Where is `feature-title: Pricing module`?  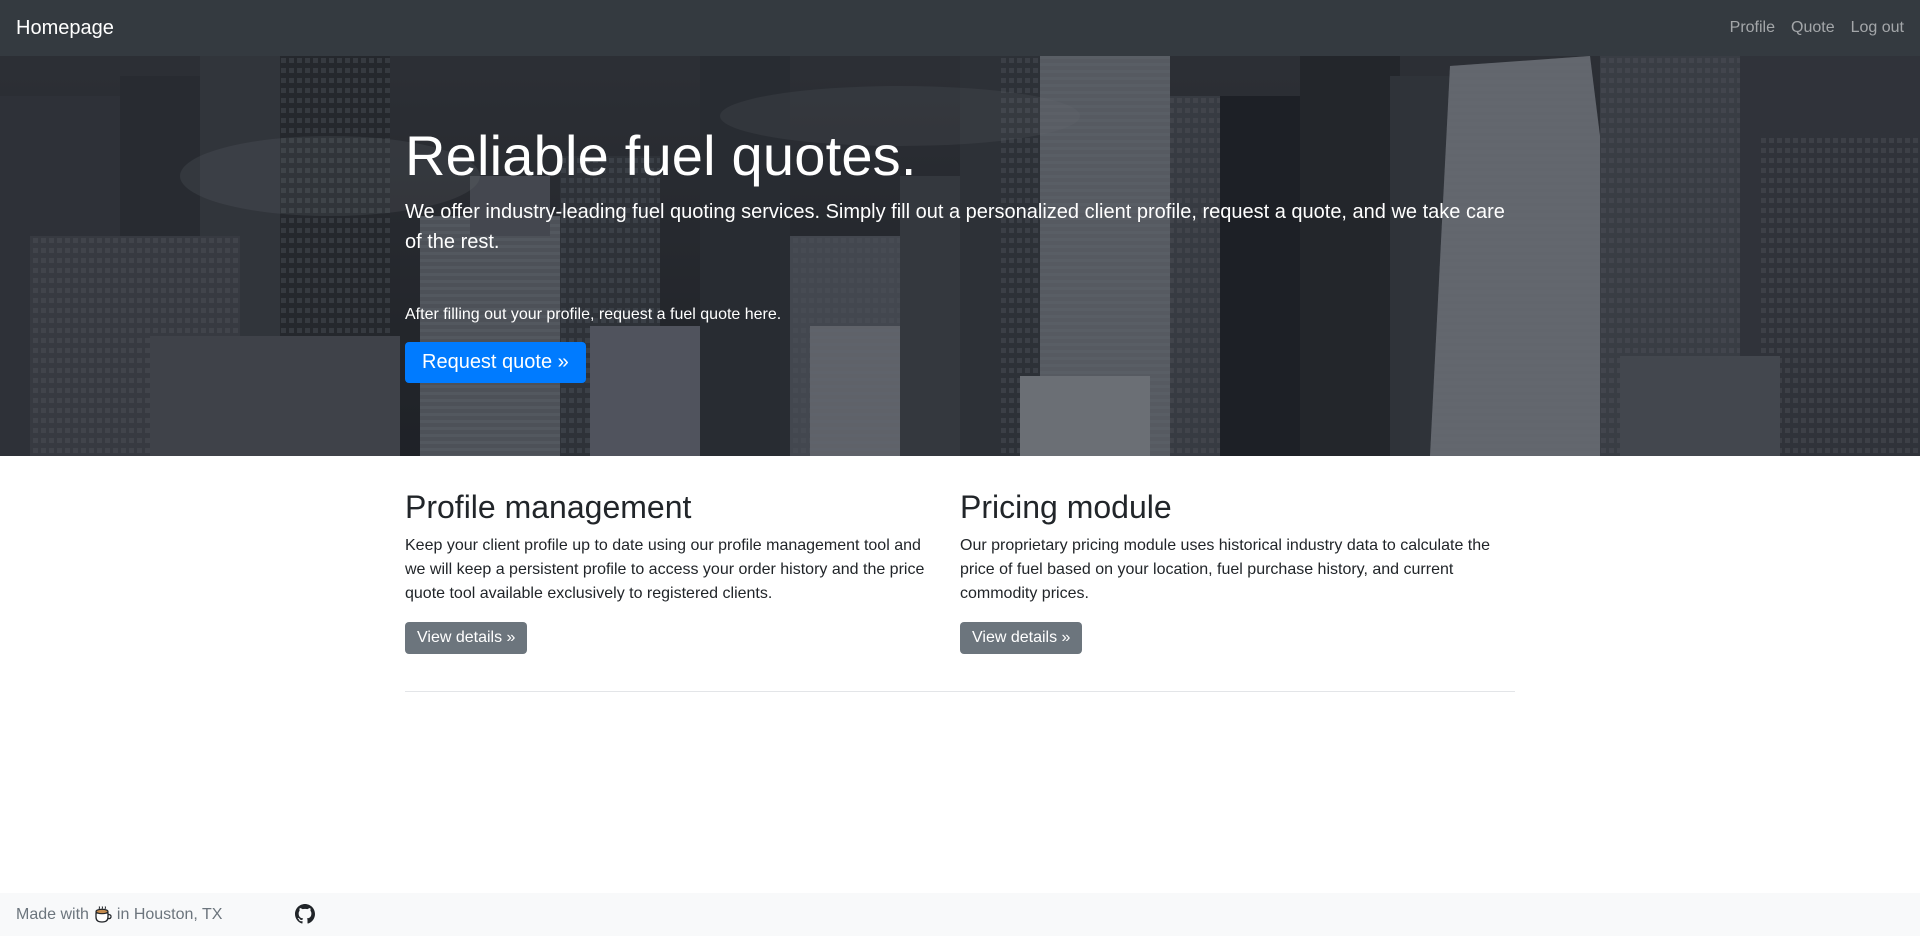 feature-title: Pricing module is located at coordinates (1066, 507).